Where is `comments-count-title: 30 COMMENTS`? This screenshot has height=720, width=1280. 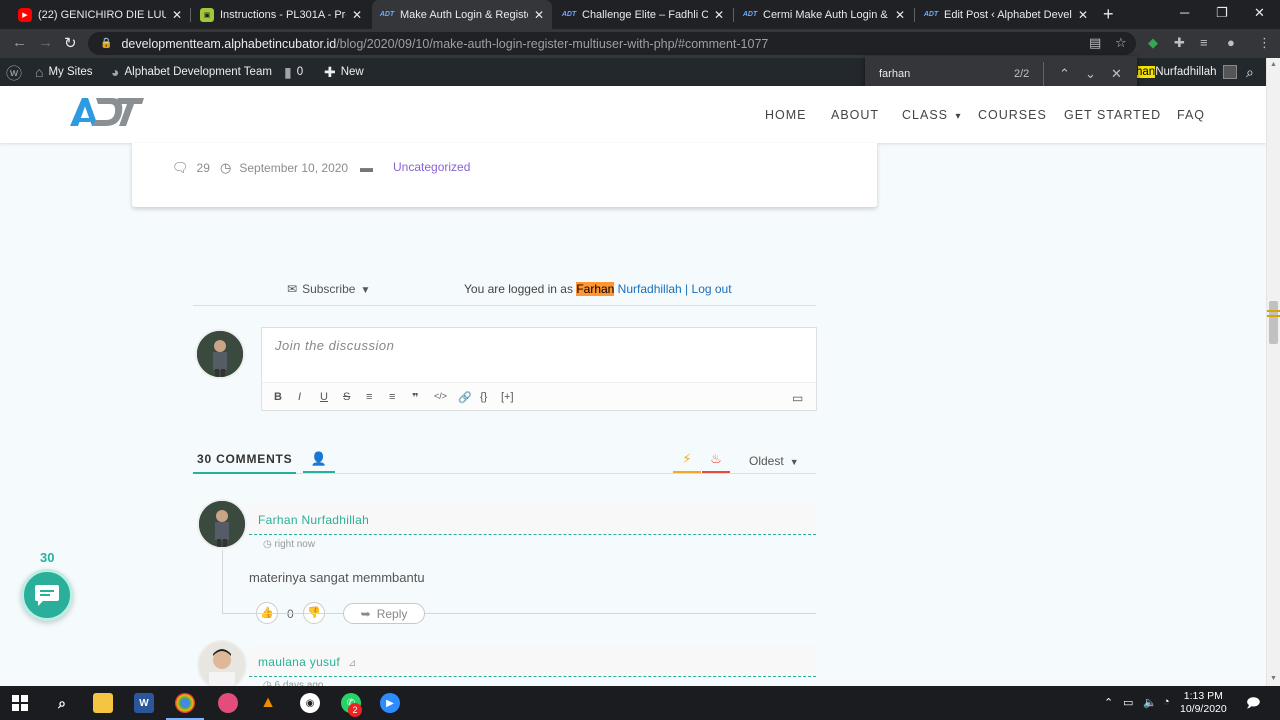
comments-count-title: 30 COMMENTS is located at coordinates (245, 463).